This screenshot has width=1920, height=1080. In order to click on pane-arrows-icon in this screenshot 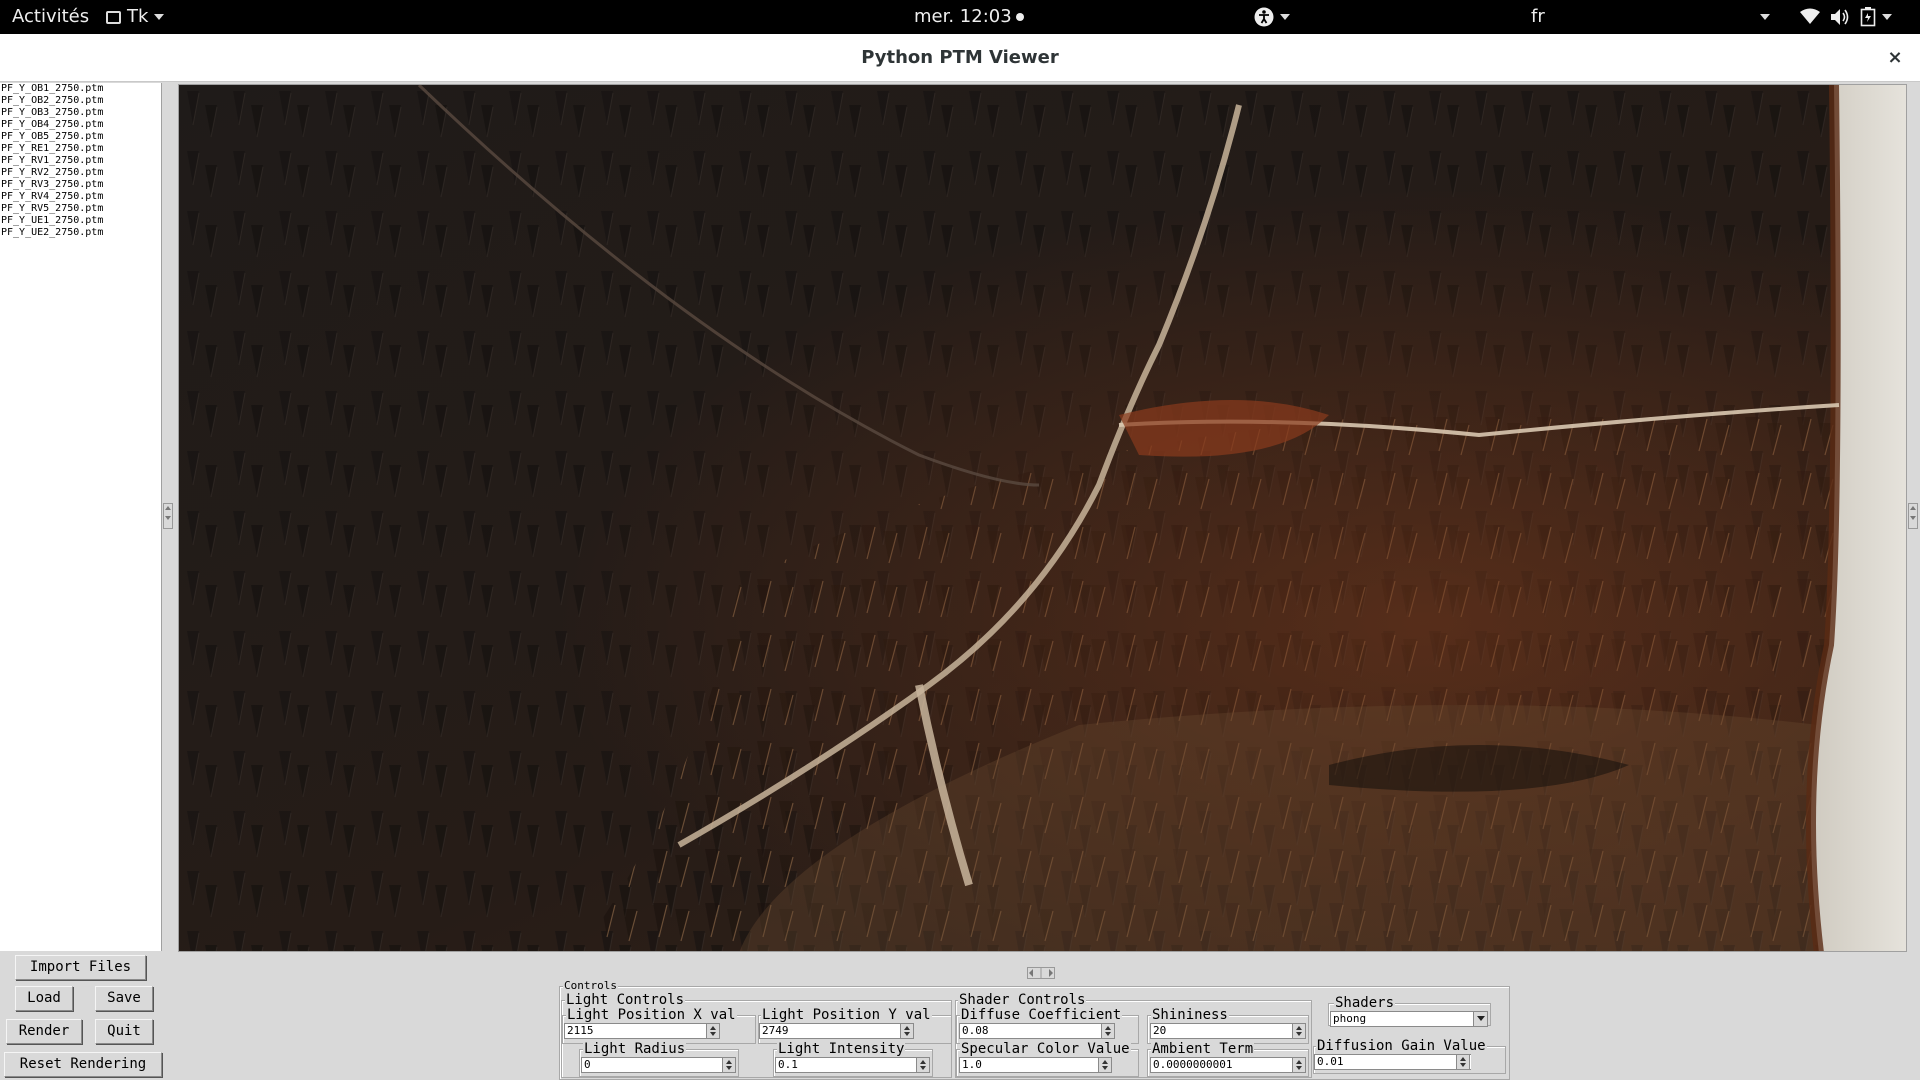, I will do `click(1041, 973)`.